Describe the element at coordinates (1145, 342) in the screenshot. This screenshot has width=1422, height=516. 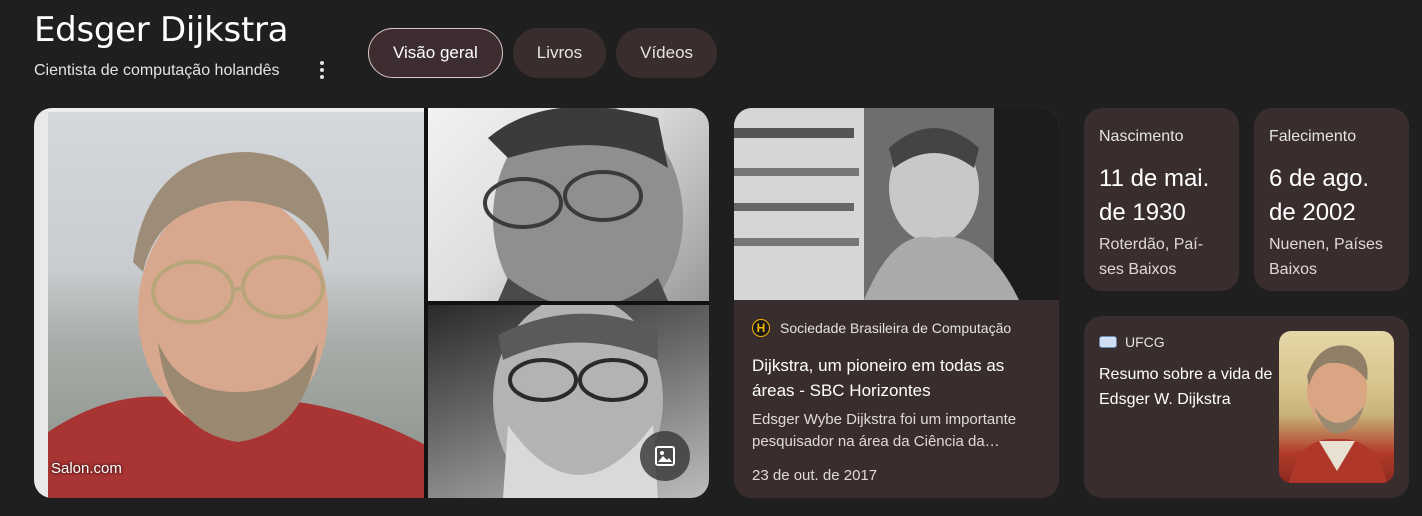
I see `related-source-name: UFCG` at that location.